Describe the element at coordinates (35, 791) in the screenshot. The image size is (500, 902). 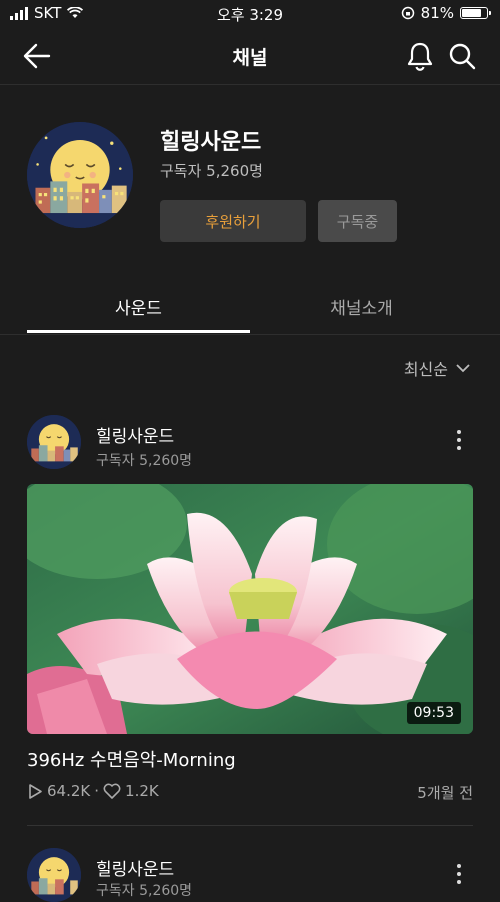
I see `play-icon` at that location.